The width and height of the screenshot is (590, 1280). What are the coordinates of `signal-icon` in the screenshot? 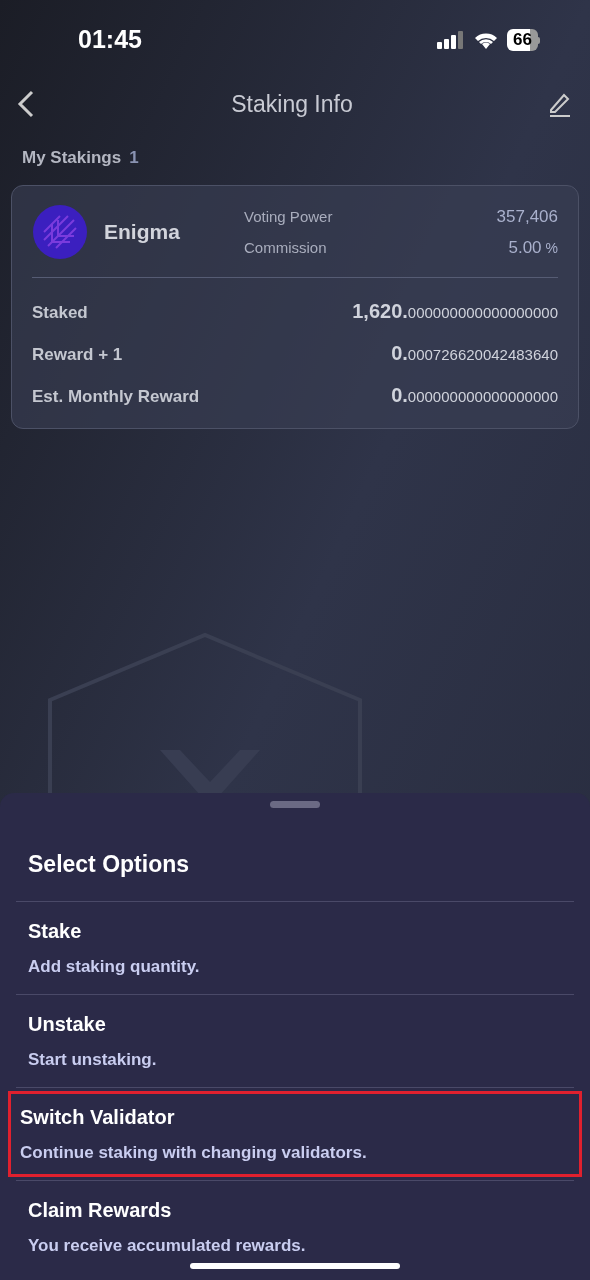 It's located at (451, 40).